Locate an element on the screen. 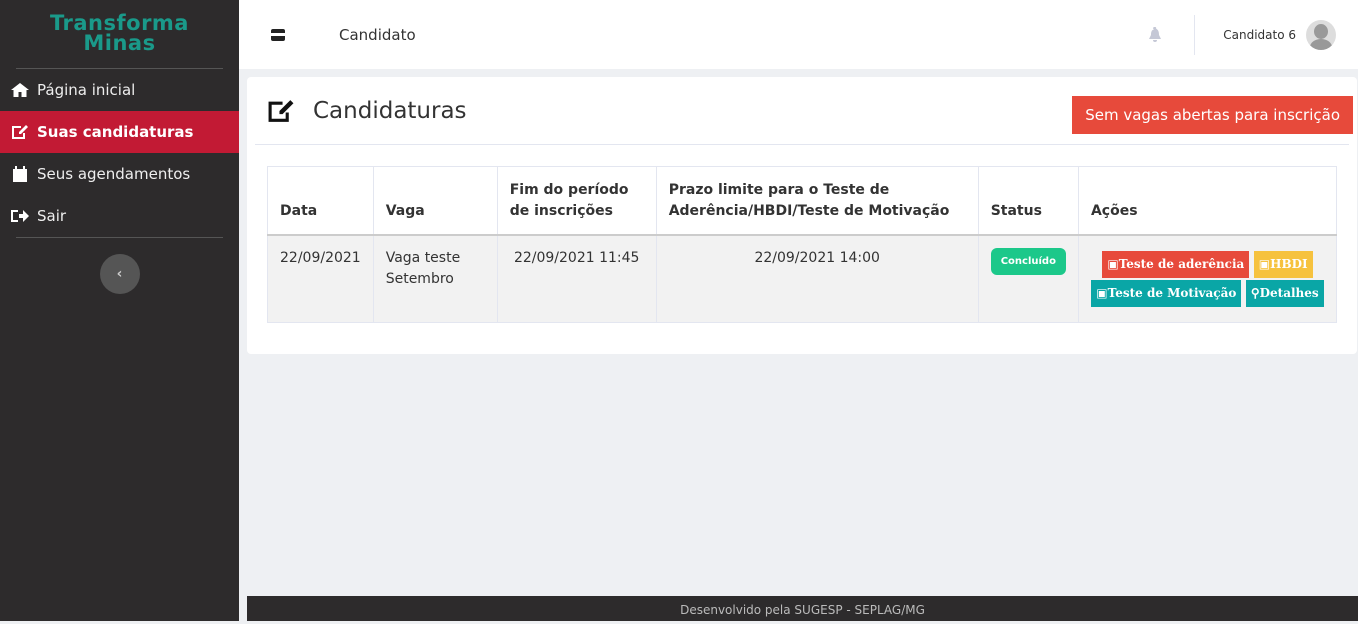 The width and height of the screenshot is (1358, 624). topbar-title: Candidato is located at coordinates (377, 34).